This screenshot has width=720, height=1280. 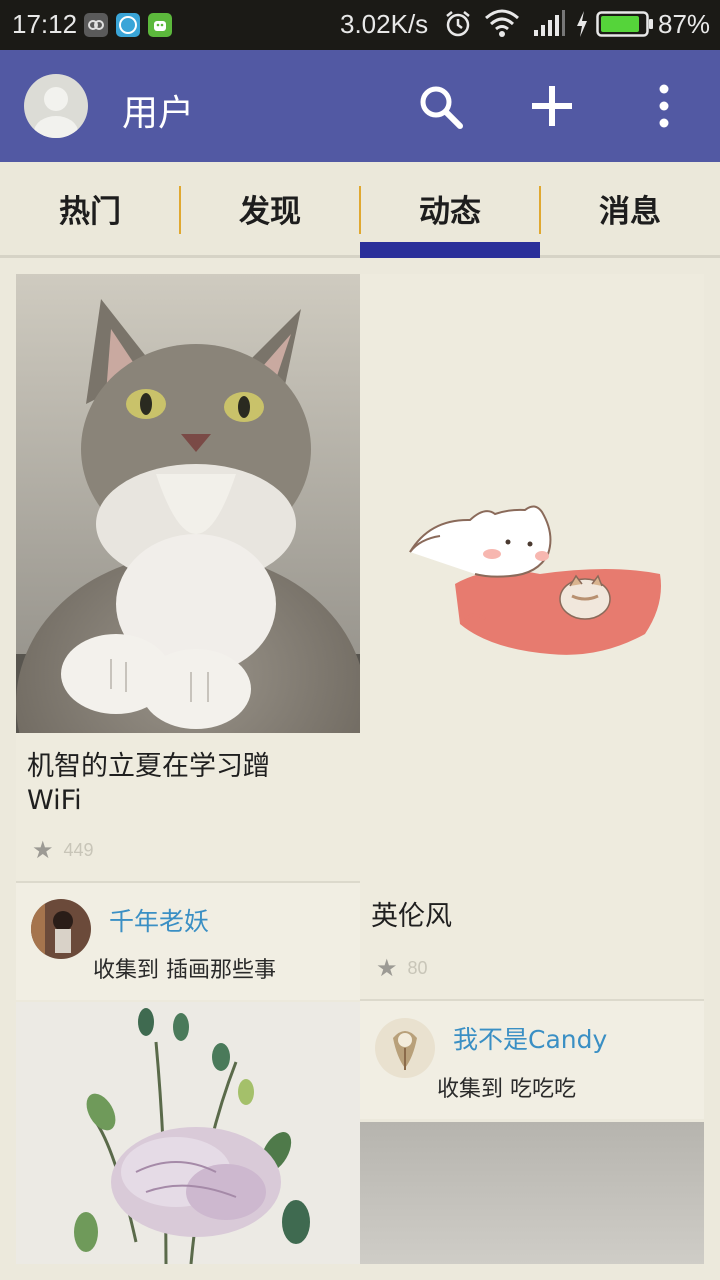 I want to click on pin-title-line: 机智的立夏在学习蹭, so click(x=148, y=766).